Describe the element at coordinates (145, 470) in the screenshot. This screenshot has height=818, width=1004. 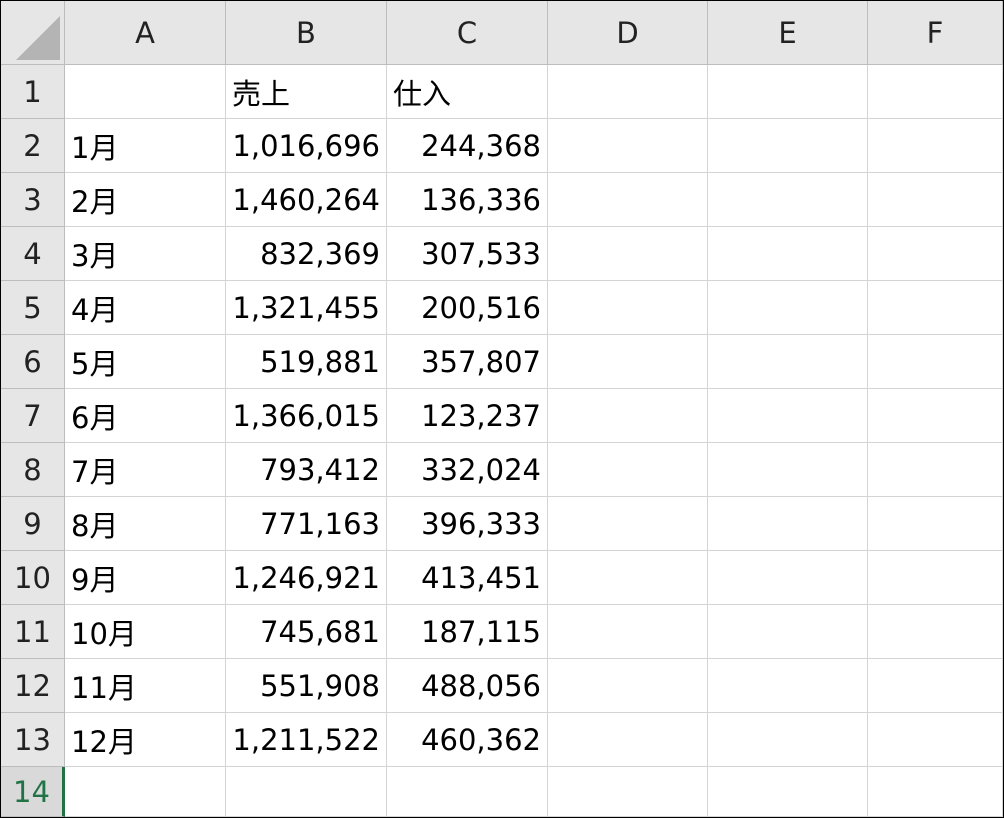
I see `cell-month: 7月` at that location.